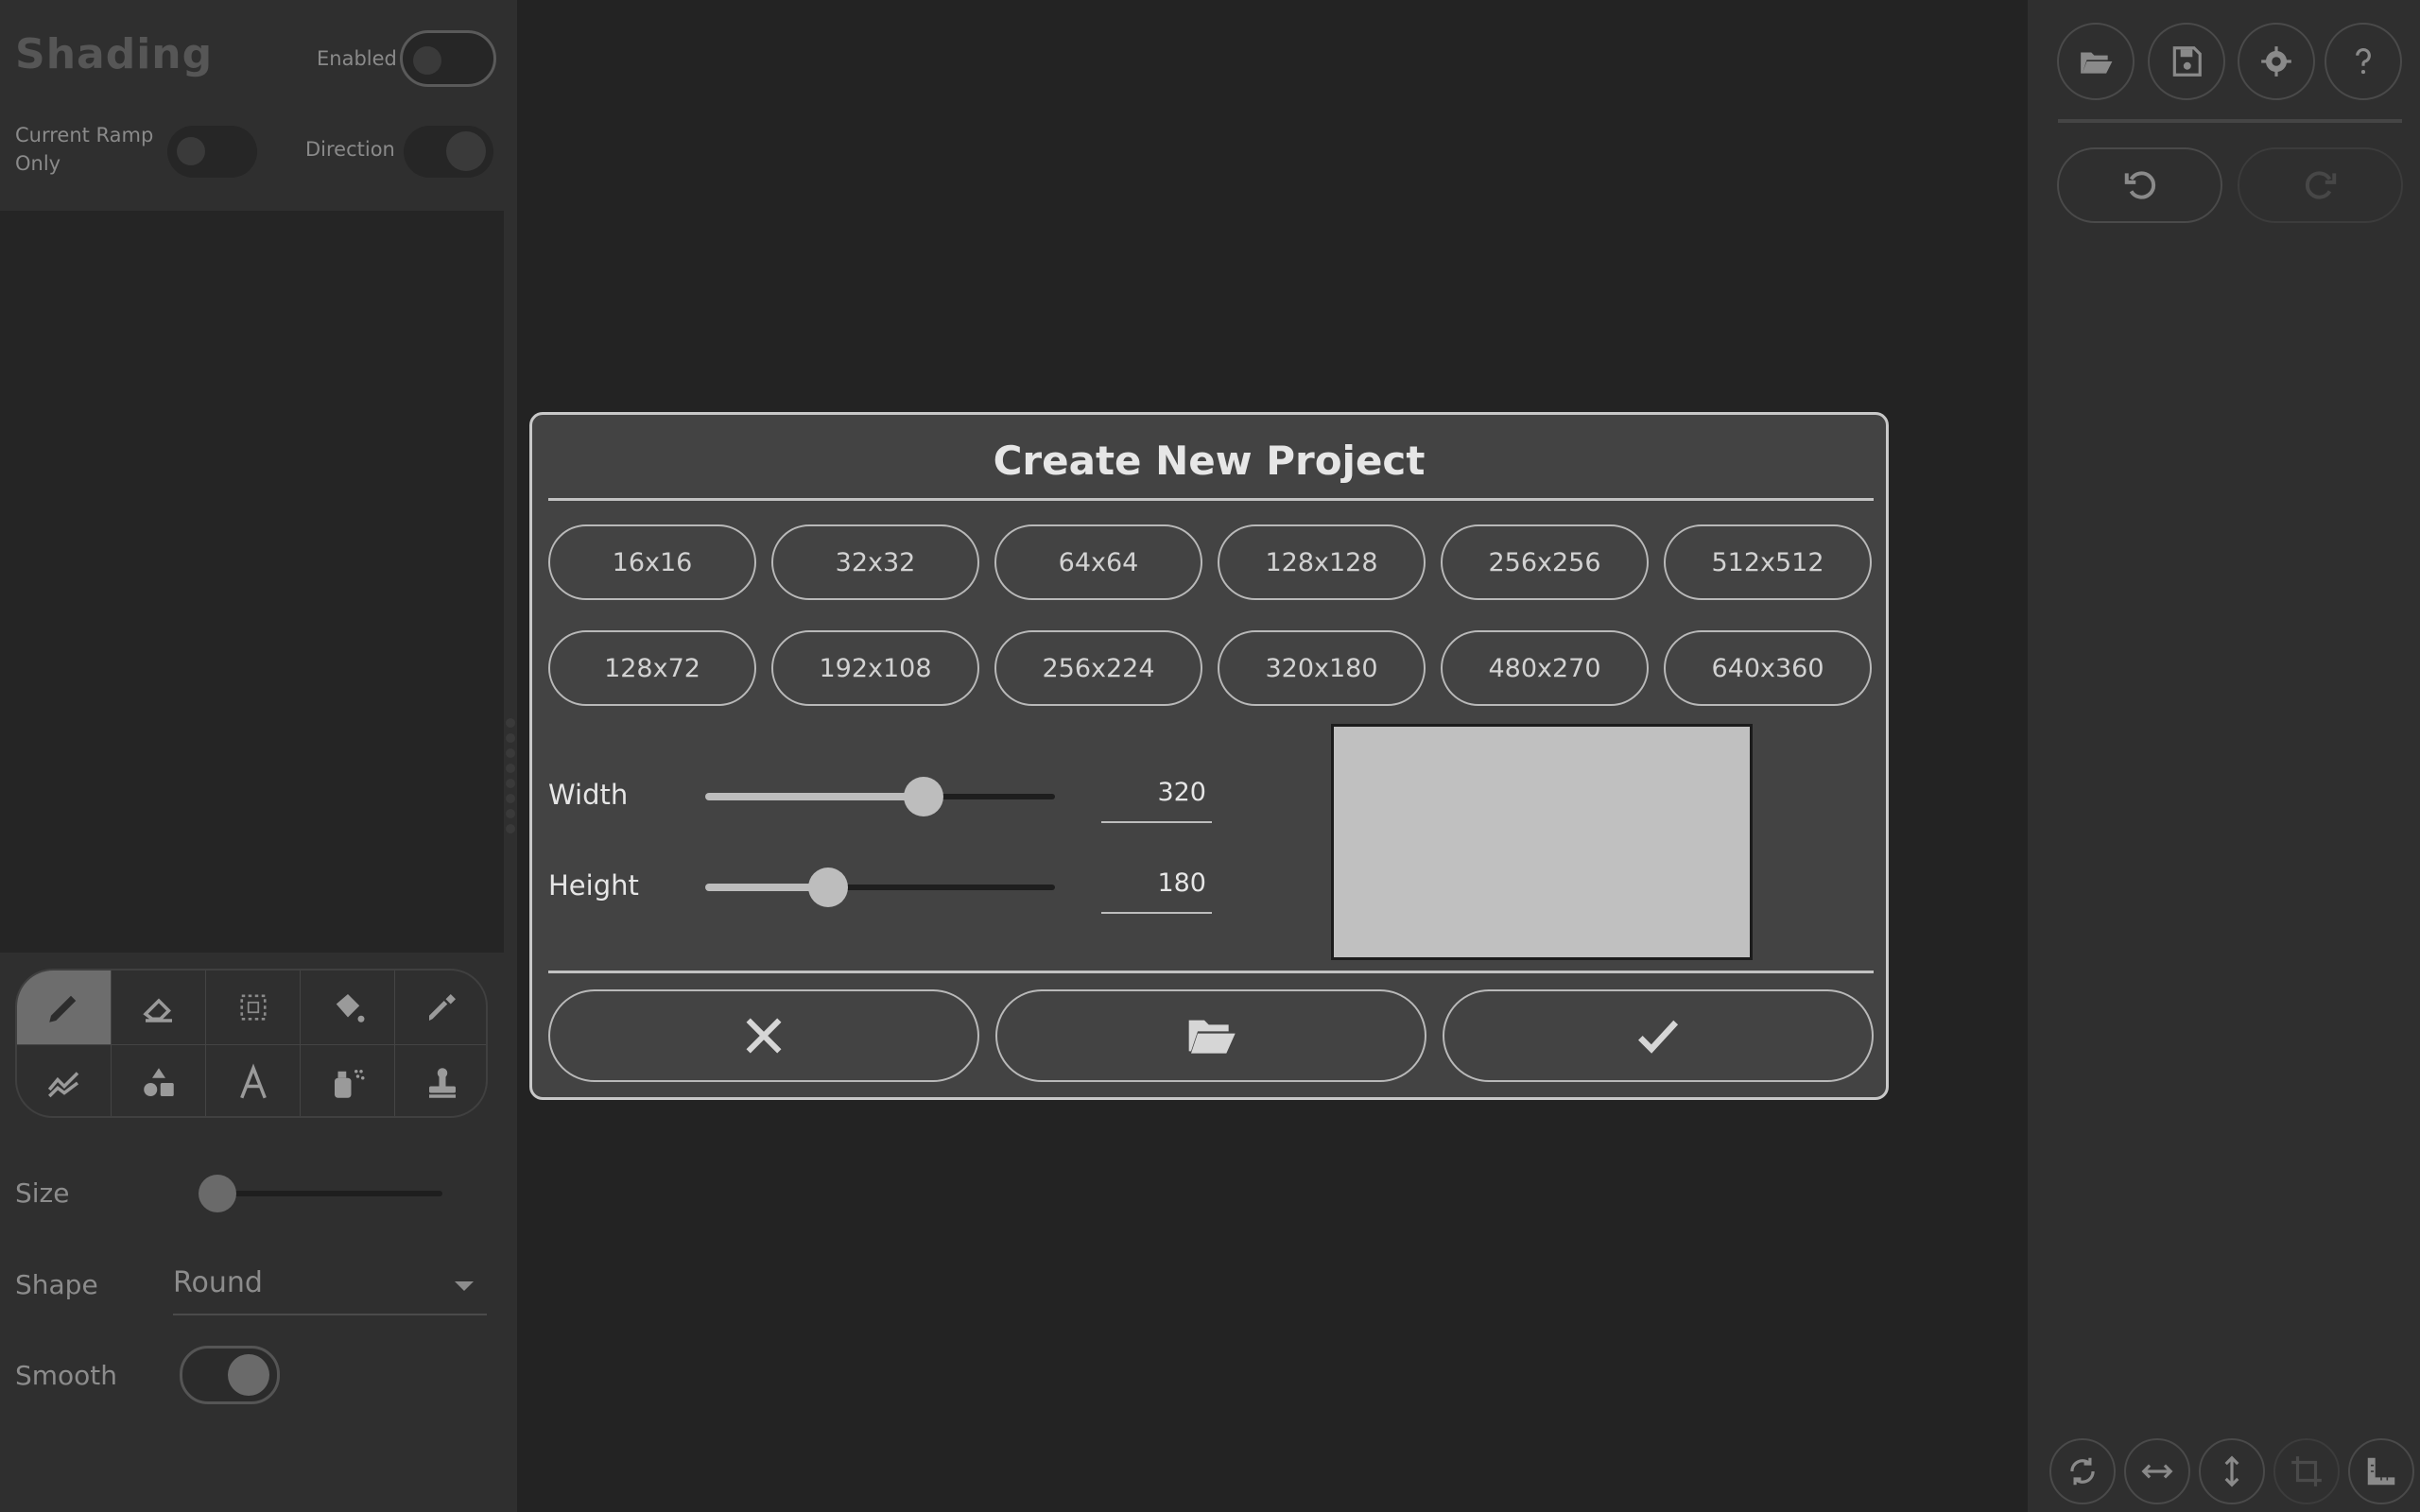  I want to click on title-divider, so click(1211, 499).